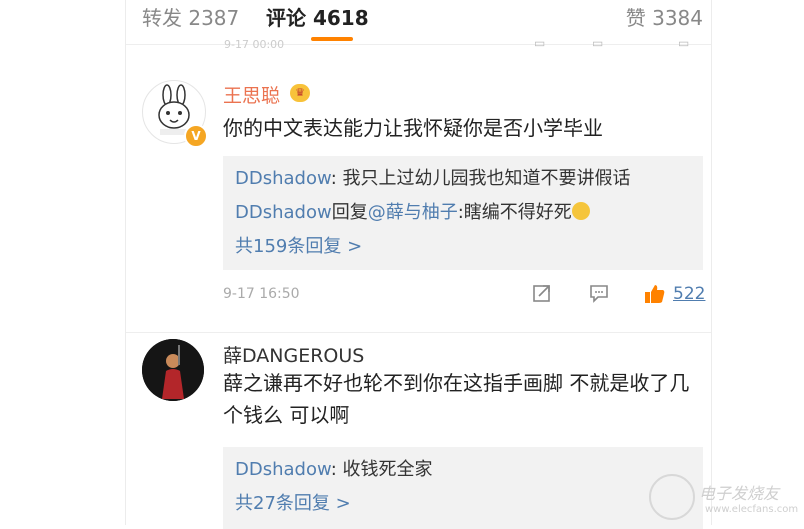 Image resolution: width=804 pixels, height=529 pixels. I want to click on reply-line: DDshadow: 我只上过幼儿园我也知道不要讲假话, so click(463, 179).